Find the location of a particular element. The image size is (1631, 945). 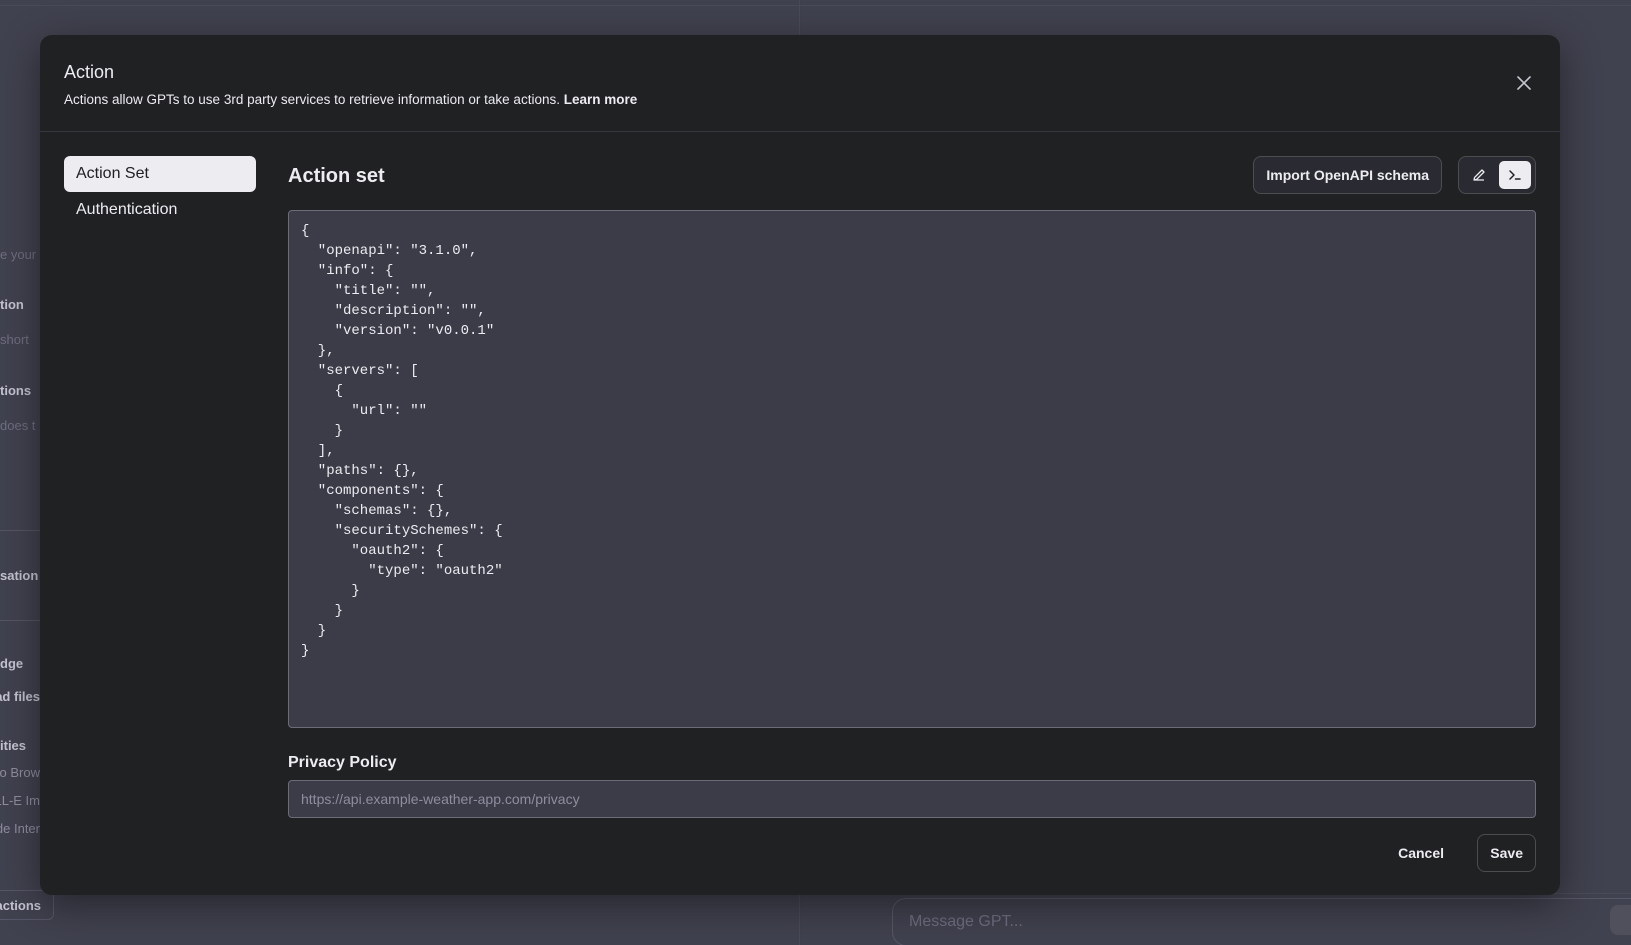

bg-fragment: ities is located at coordinates (13, 745).